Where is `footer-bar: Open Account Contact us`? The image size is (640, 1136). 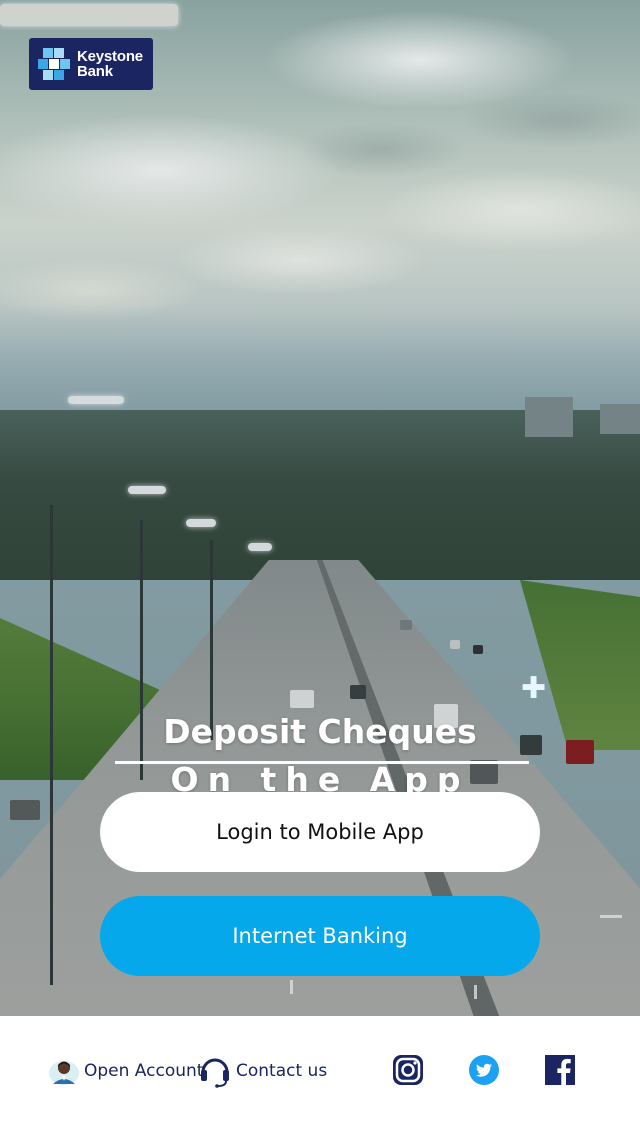 footer-bar: Open Account Contact us is located at coordinates (320, 1076).